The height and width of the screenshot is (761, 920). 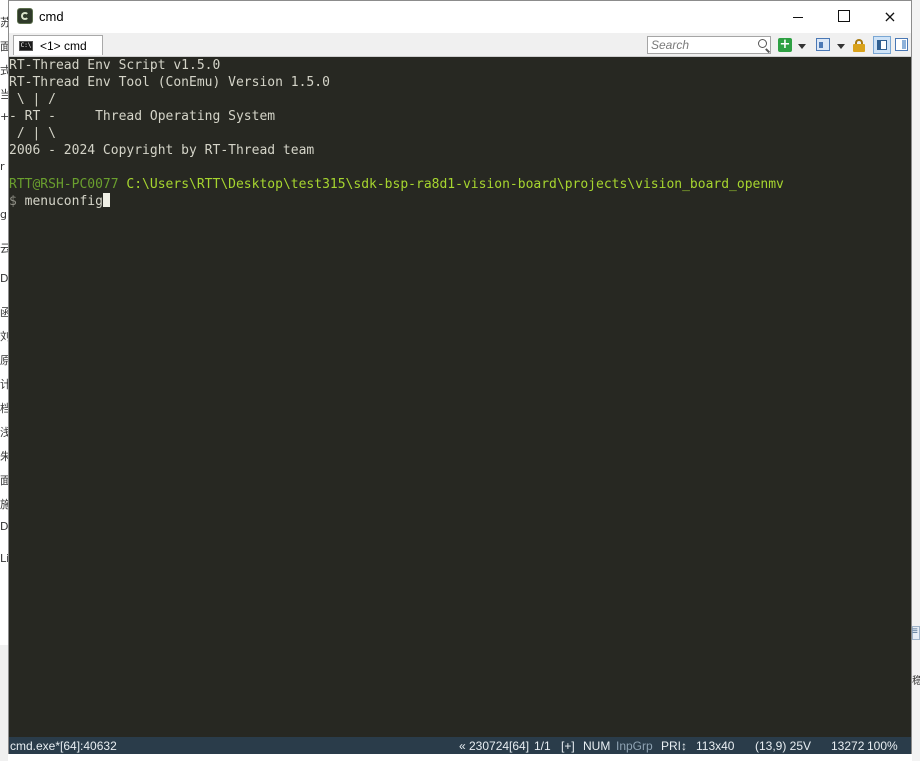 I want to click on split-layout-icon, so click(x=882, y=45).